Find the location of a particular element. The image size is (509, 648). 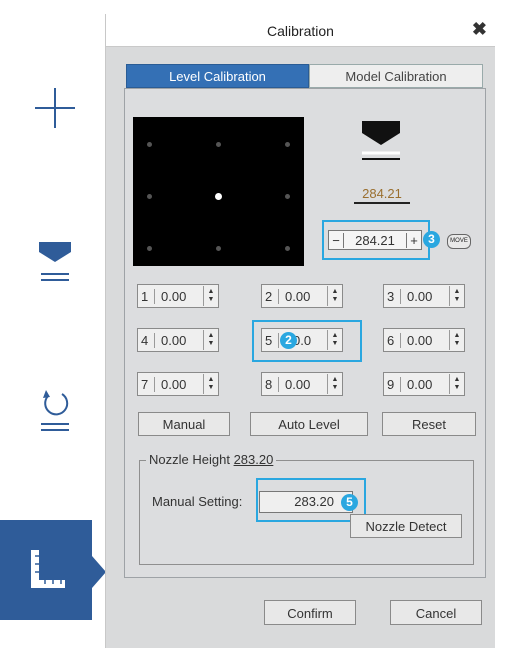

title-bar: Calibration ✖ is located at coordinates (300, 30).